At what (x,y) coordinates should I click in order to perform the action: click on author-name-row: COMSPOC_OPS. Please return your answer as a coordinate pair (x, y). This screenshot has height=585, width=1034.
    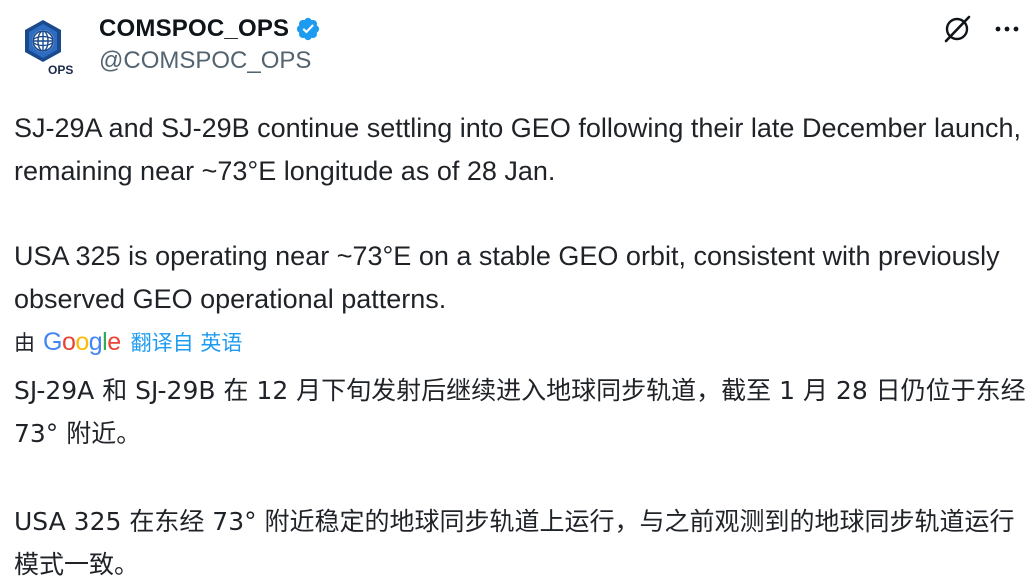
    Looking at the image, I should click on (210, 29).